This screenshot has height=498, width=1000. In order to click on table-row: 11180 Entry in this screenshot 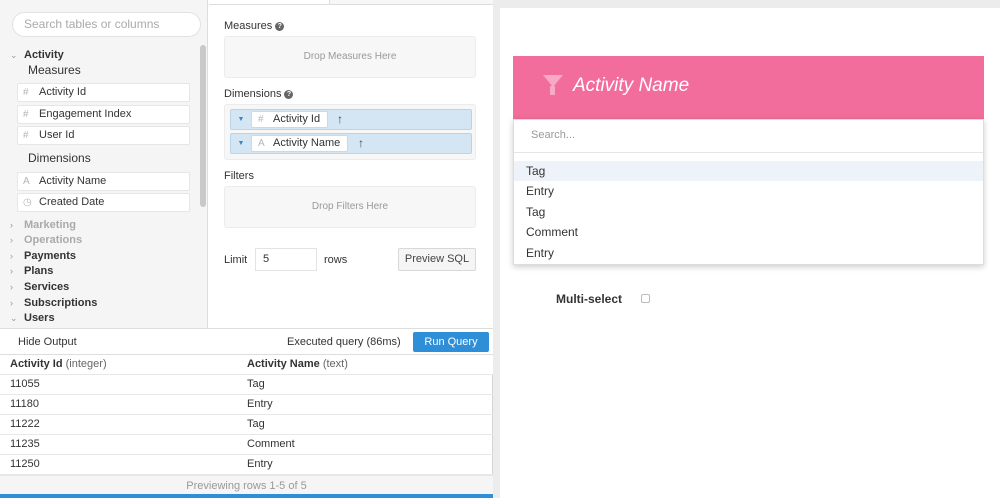, I will do `click(246, 405)`.